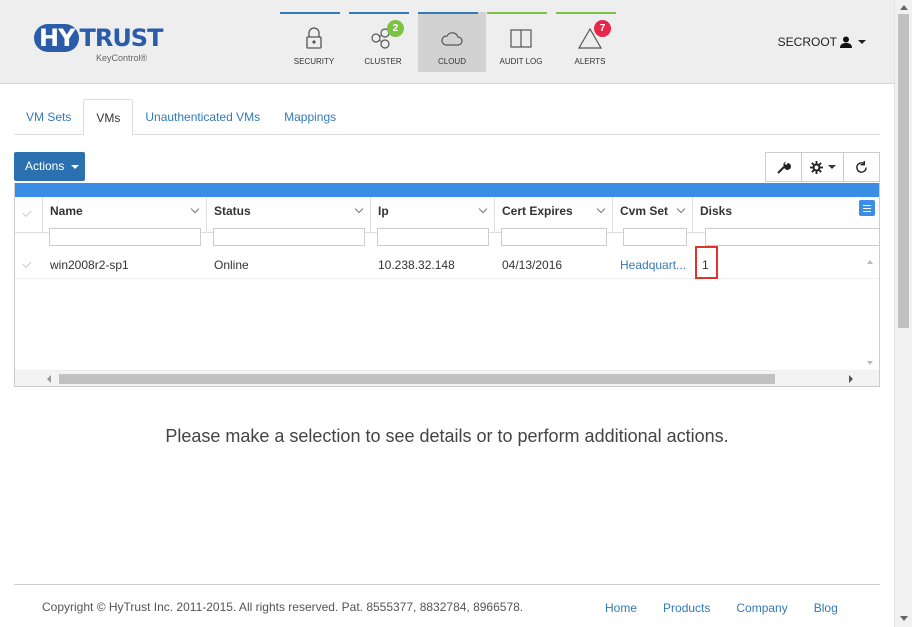 This screenshot has width=912, height=627. Describe the element at coordinates (48, 117) in the screenshot. I see `tab-vm-sets: VM Sets` at that location.